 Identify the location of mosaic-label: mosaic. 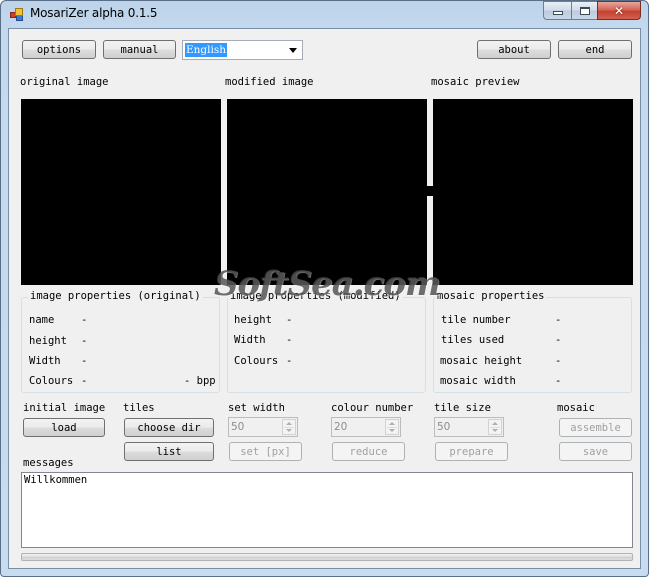
(576, 408).